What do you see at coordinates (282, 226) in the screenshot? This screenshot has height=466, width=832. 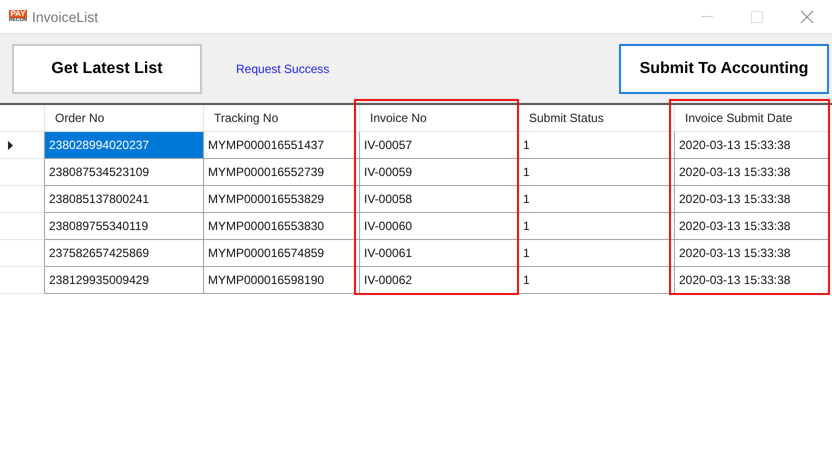 I see `table-cell: MYMP000016553830` at bounding box center [282, 226].